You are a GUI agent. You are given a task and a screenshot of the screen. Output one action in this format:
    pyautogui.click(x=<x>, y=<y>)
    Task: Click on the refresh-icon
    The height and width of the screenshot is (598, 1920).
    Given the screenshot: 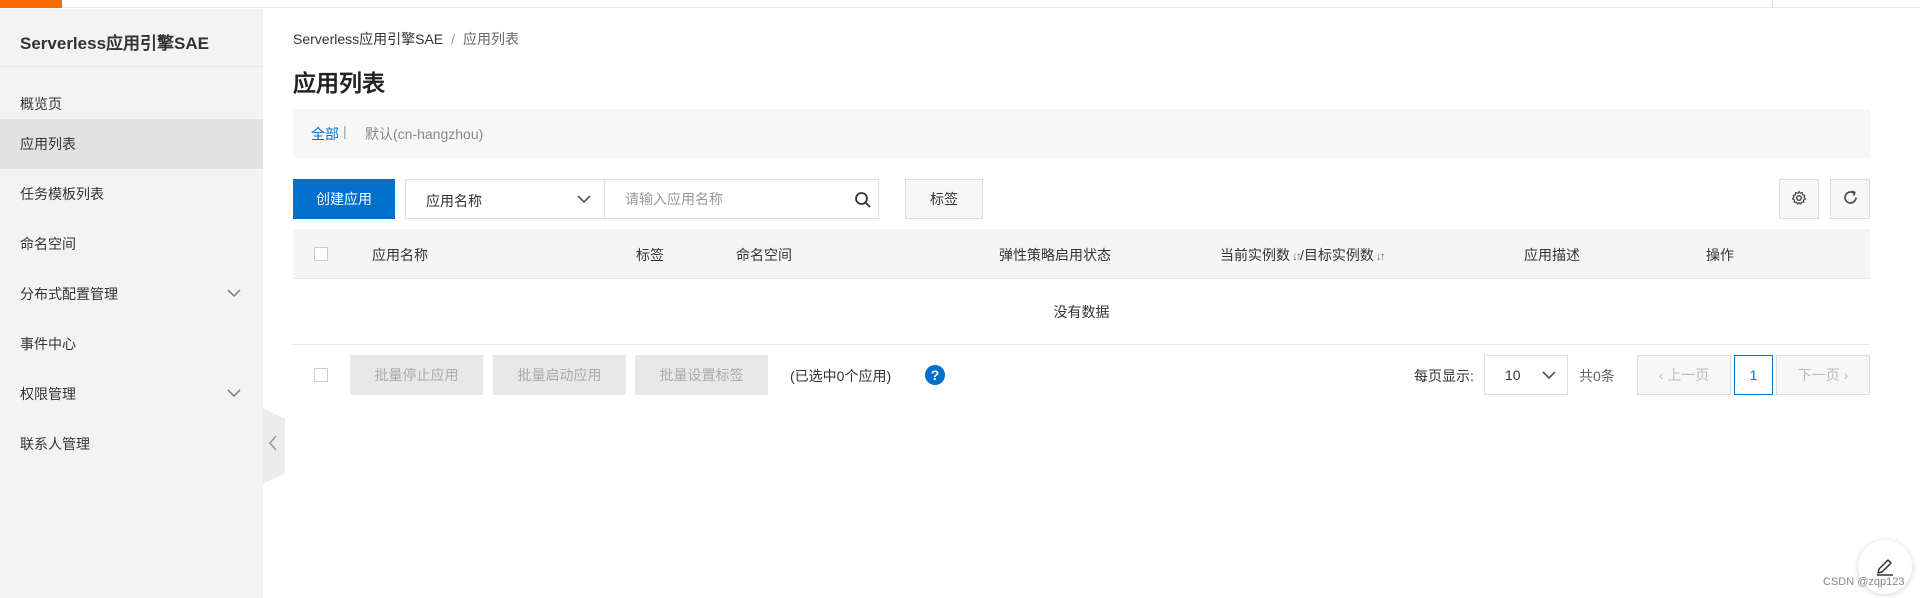 What is the action you would take?
    pyautogui.click(x=1850, y=199)
    